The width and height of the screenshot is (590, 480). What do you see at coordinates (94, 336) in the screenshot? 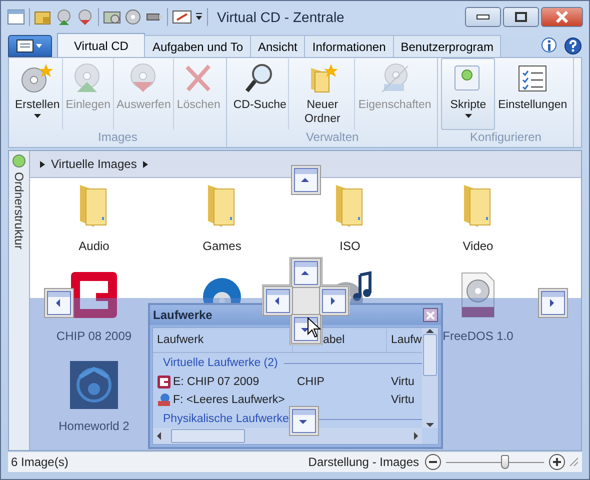
I see `item-label: CHIP 08 2009` at bounding box center [94, 336].